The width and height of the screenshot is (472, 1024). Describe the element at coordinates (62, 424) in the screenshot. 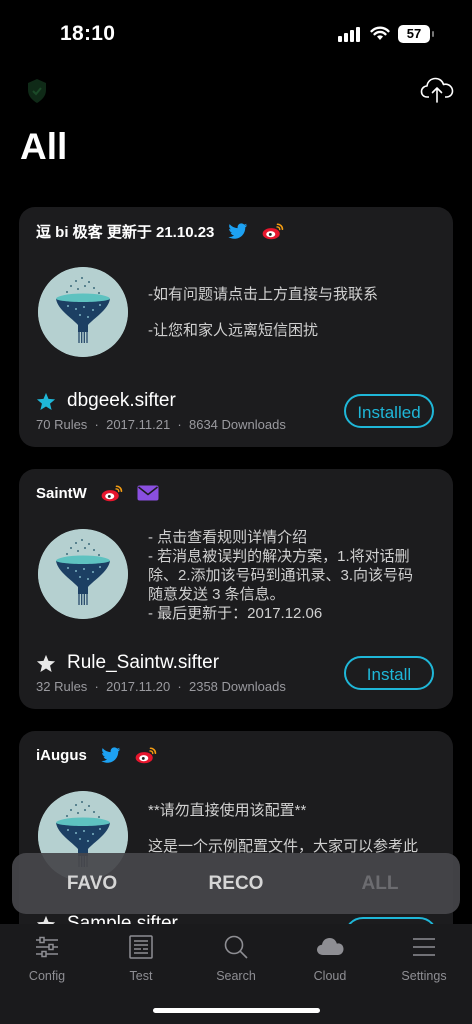

I see `rule-count: 70 Rules` at that location.